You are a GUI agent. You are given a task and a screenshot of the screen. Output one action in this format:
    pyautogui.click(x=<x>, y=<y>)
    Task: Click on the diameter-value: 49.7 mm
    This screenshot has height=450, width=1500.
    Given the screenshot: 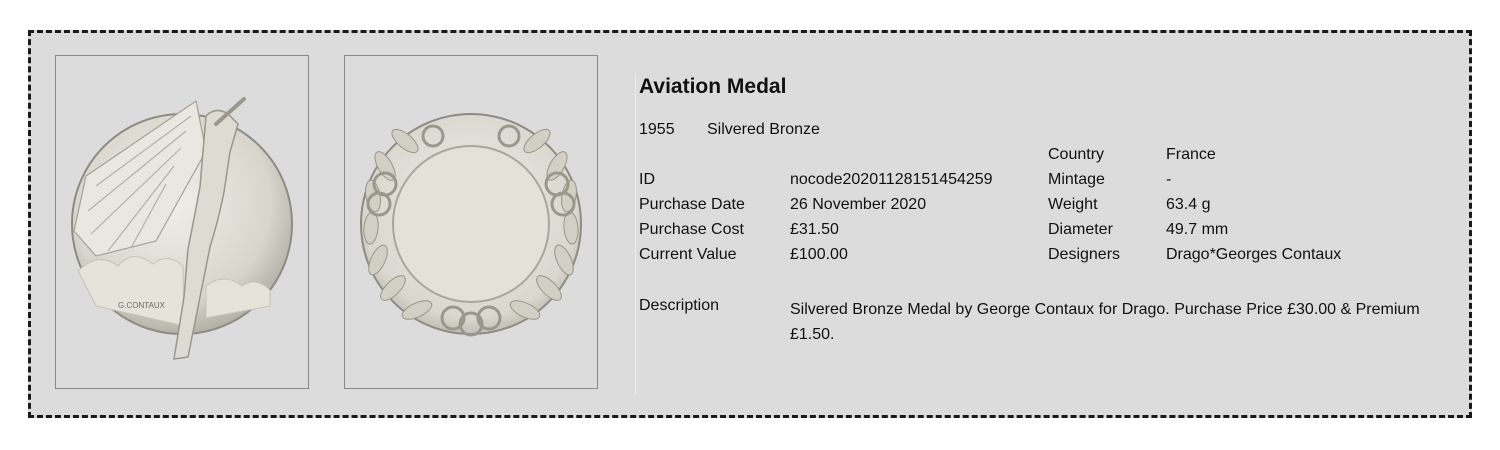 What is the action you would take?
    pyautogui.click(x=1197, y=229)
    